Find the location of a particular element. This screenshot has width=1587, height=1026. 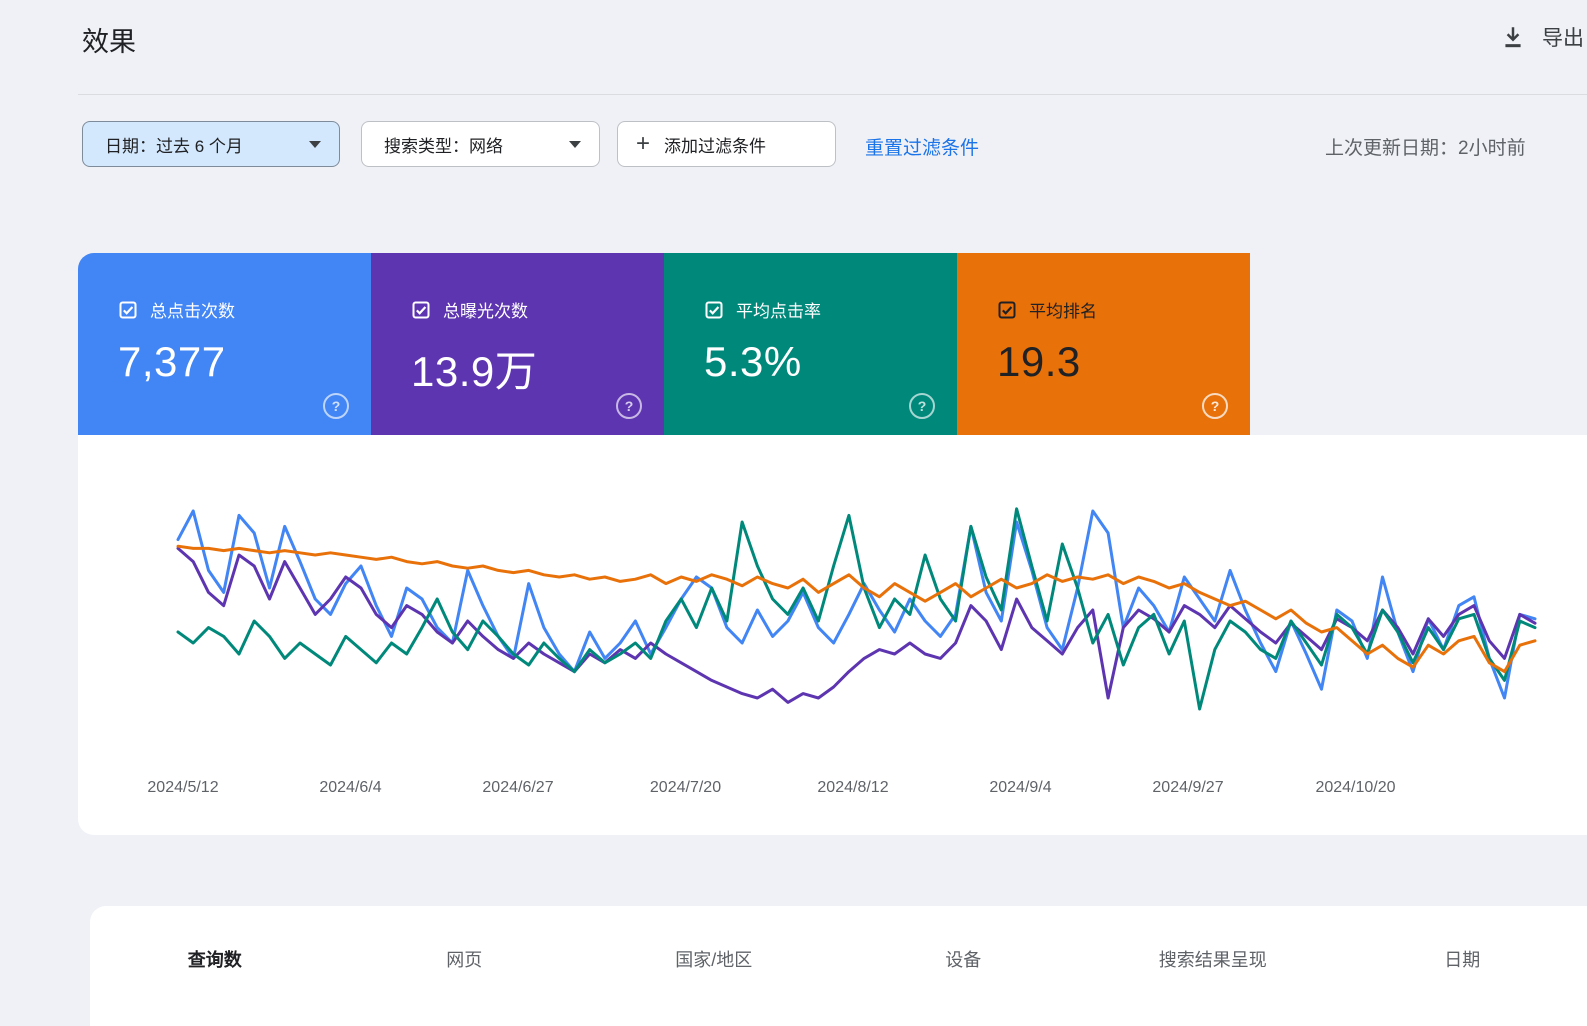

export-label: 导出 is located at coordinates (1563, 37).